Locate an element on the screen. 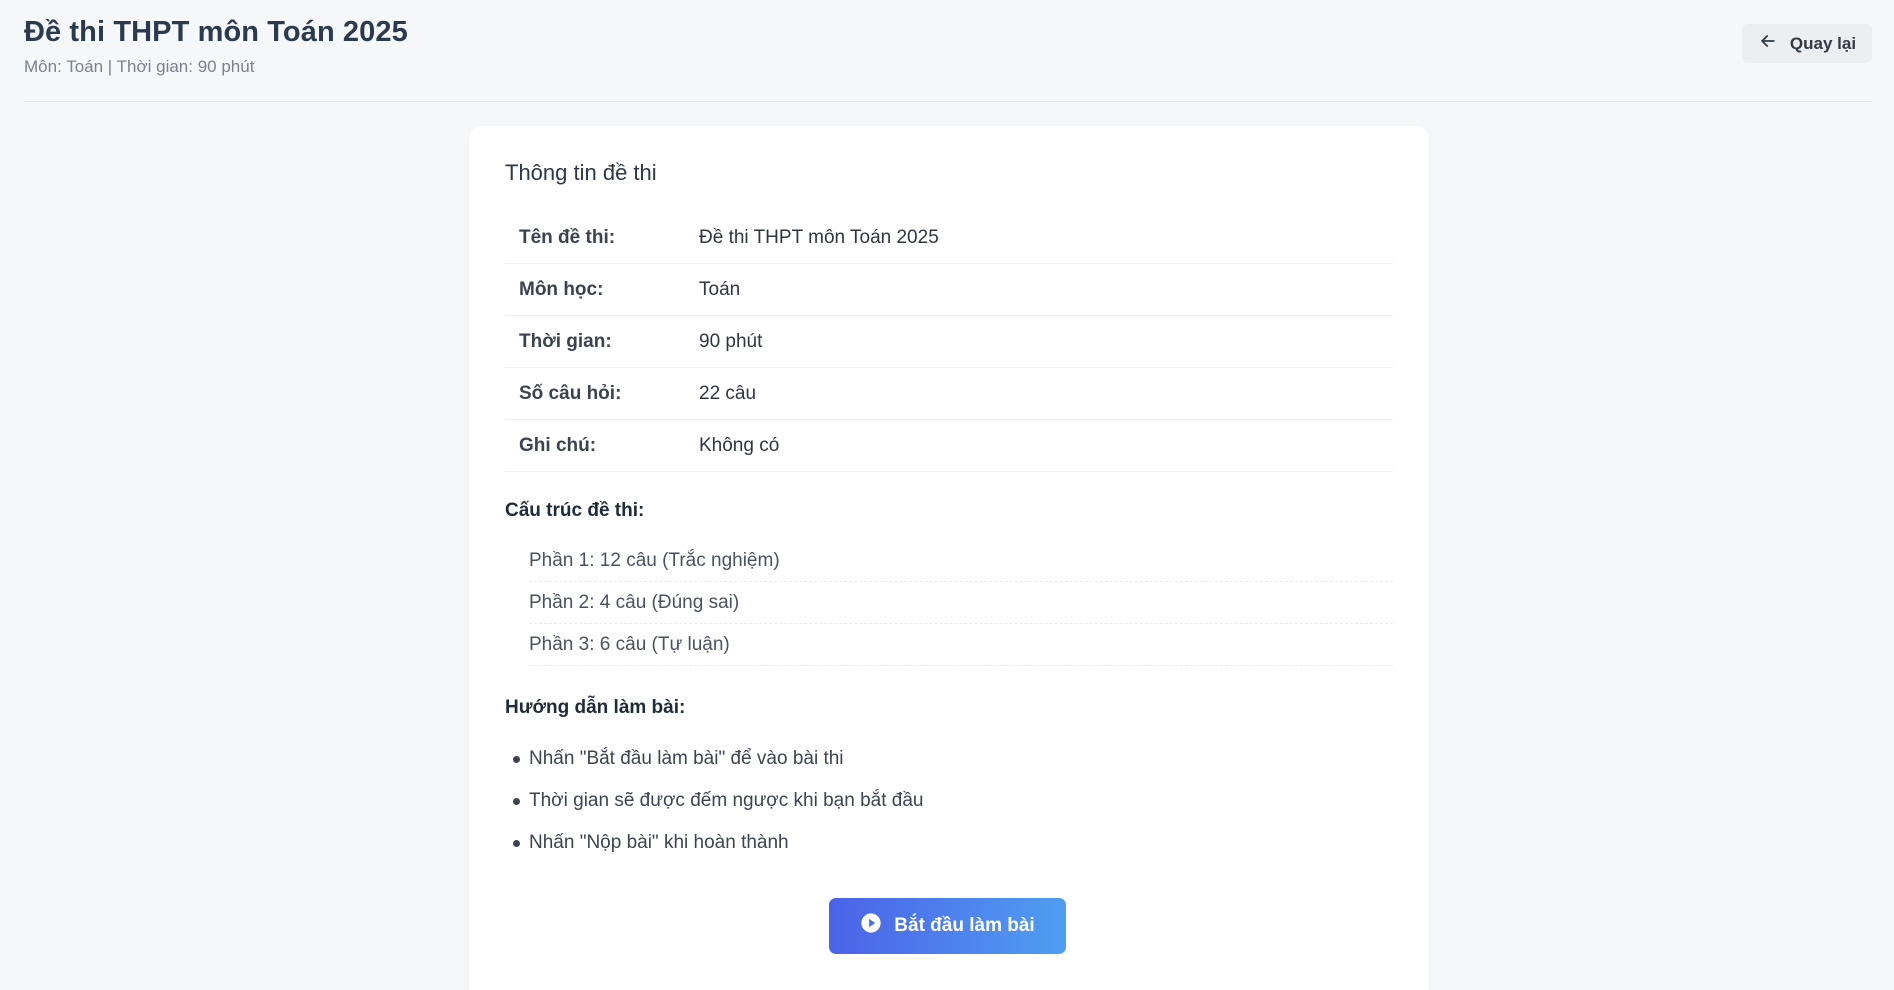 Image resolution: width=1894 pixels, height=990 pixels. guide-heading: Hướng dẫn làm bài: is located at coordinates (595, 707).